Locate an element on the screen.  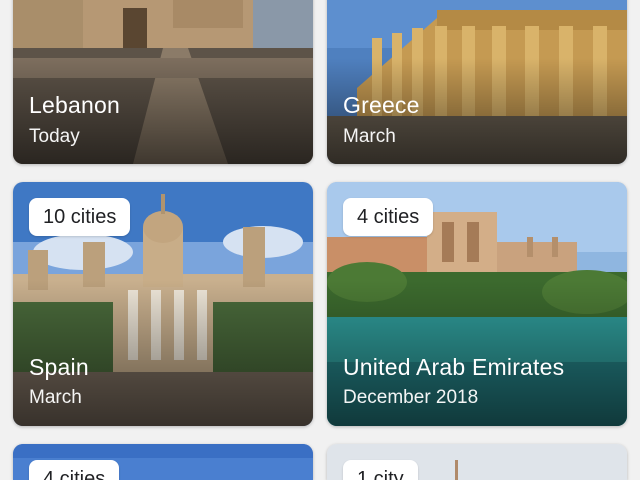
trip-date: December 2018 is located at coordinates (411, 397).